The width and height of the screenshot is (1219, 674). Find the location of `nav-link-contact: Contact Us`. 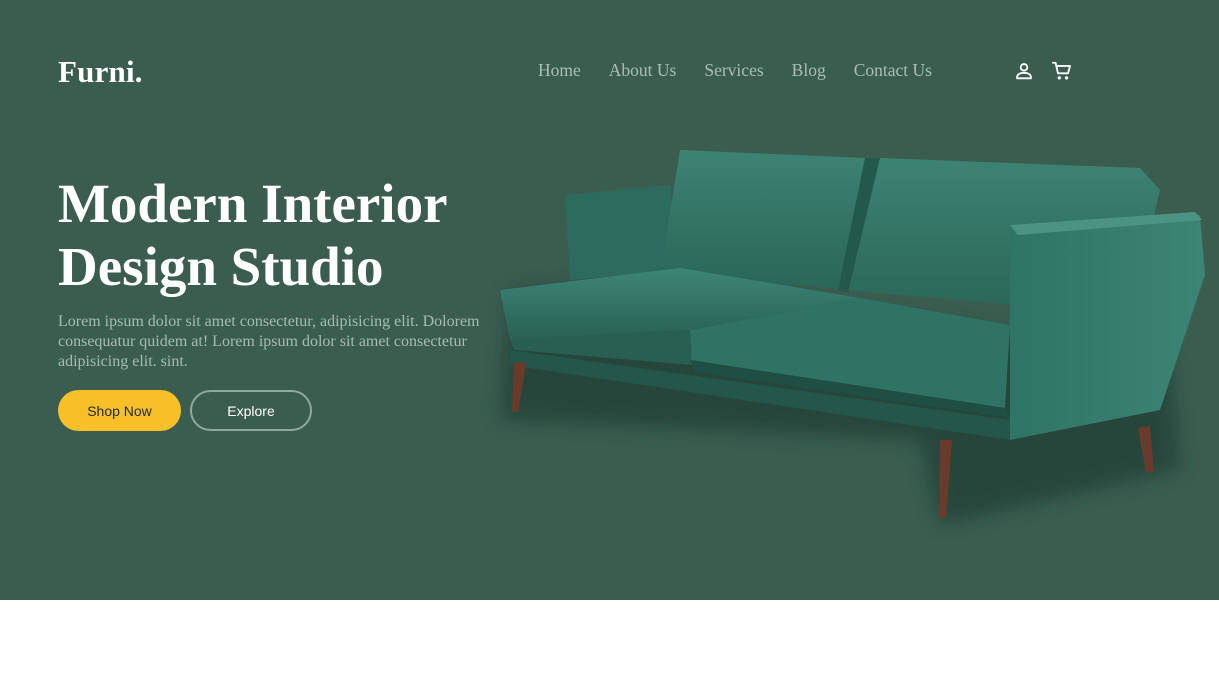

nav-link-contact: Contact Us is located at coordinates (893, 70).